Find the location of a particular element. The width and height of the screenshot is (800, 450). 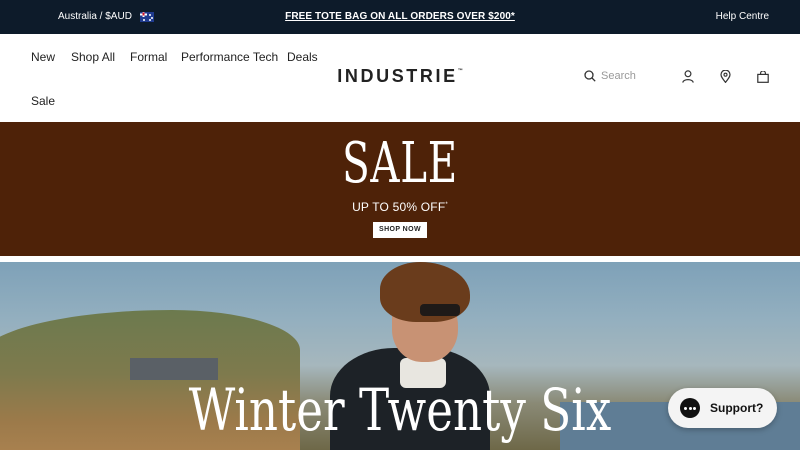

sale-subtitle-text: UP TO 50% OFF is located at coordinates (399, 207).